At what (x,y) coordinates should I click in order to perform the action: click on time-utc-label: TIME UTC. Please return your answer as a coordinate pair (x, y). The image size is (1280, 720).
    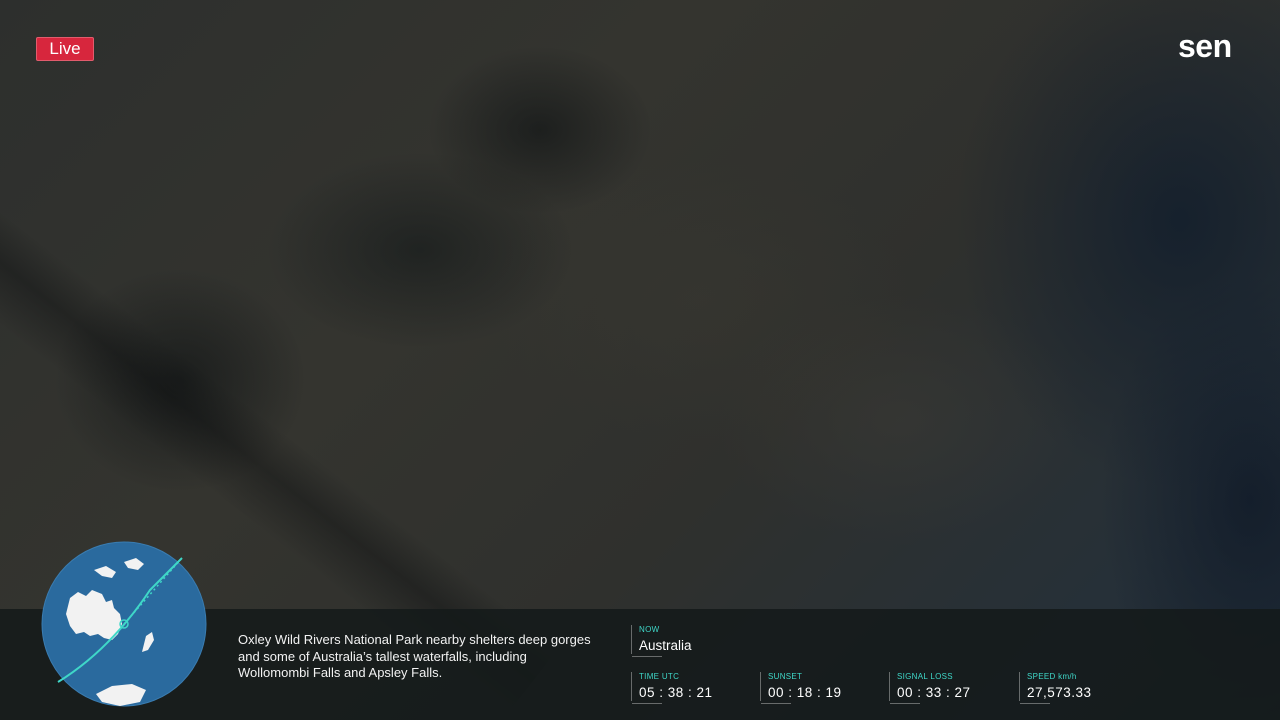
    Looking at the image, I should click on (659, 676).